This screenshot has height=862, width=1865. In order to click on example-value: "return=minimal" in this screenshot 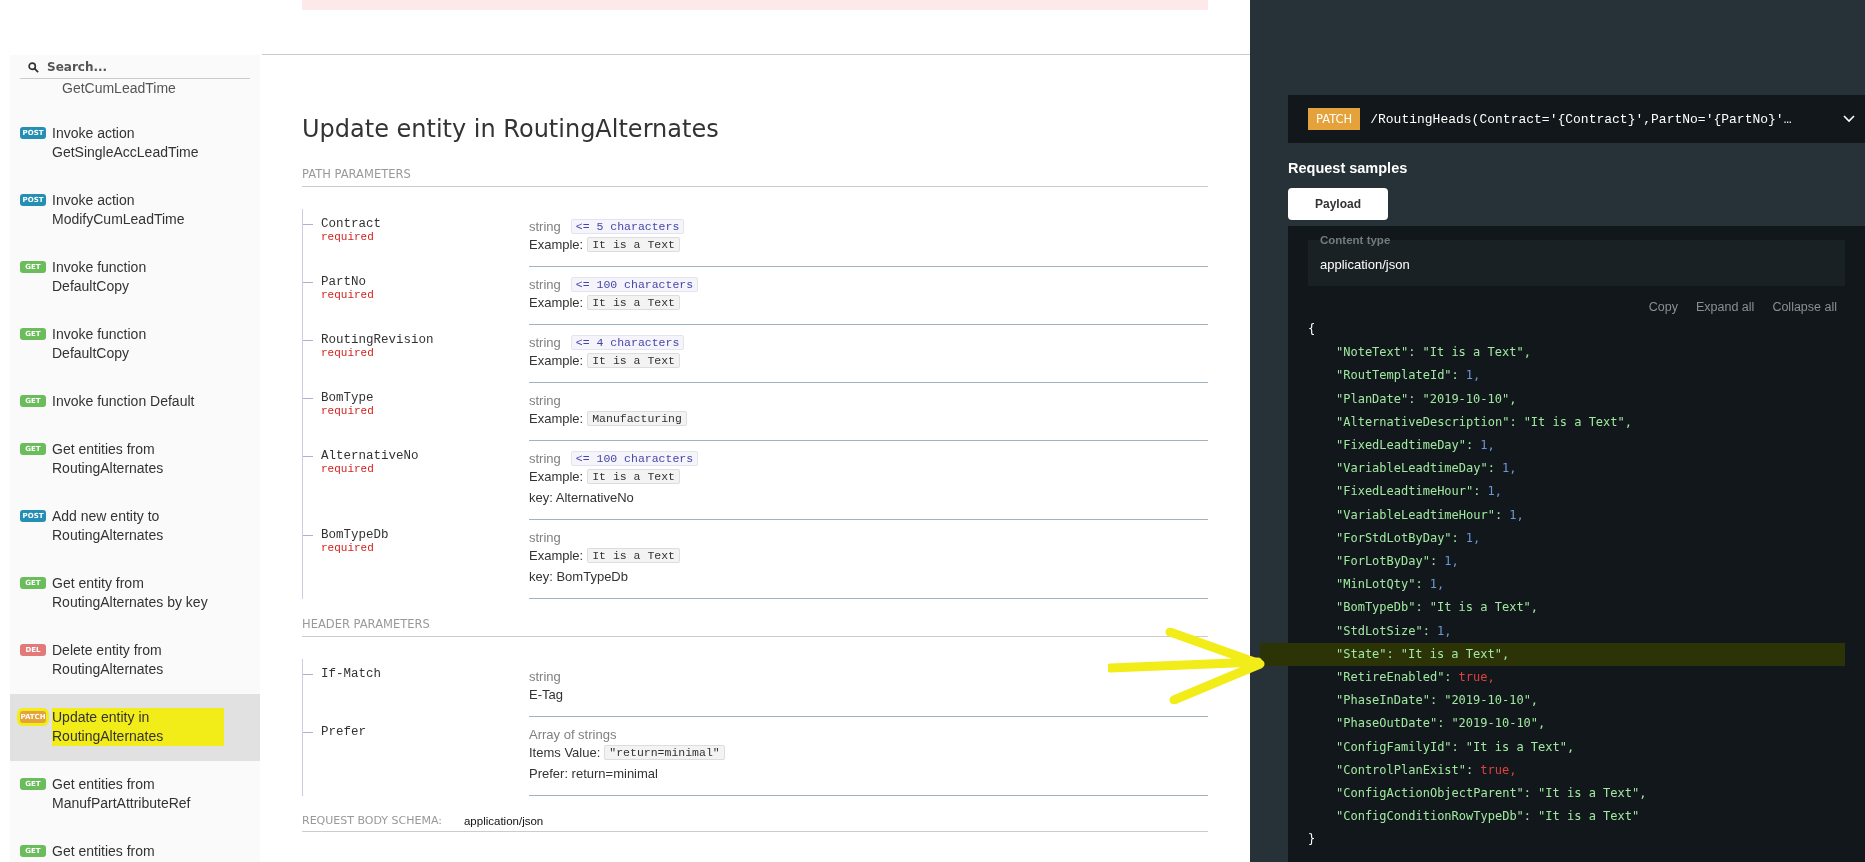, I will do `click(664, 752)`.